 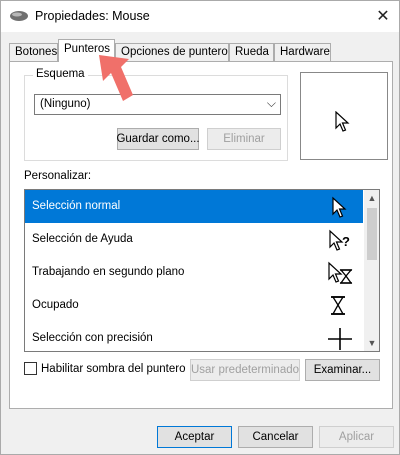 What do you see at coordinates (372, 234) in the screenshot?
I see `scrollbar-thumb` at bounding box center [372, 234].